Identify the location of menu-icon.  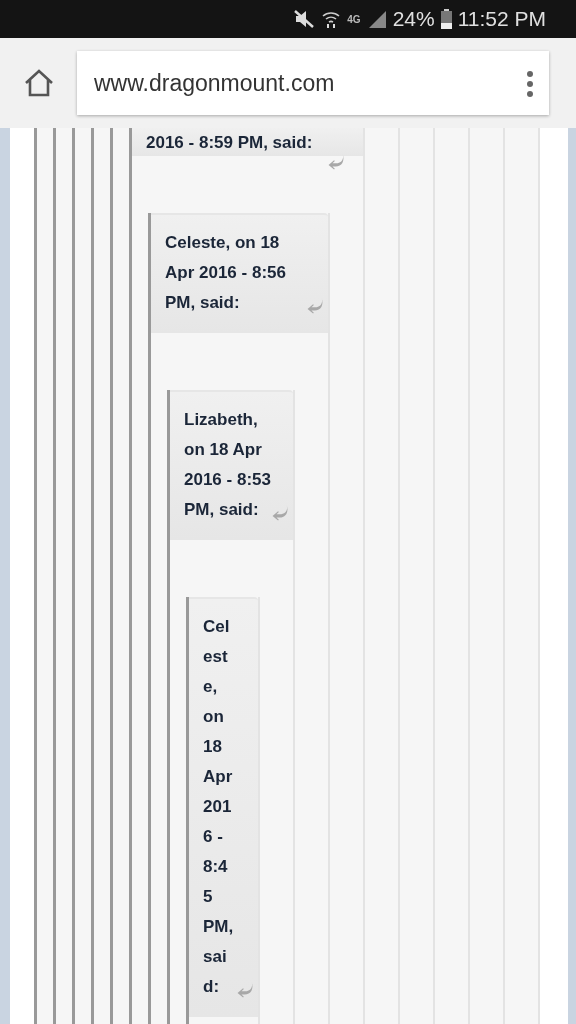
(530, 84).